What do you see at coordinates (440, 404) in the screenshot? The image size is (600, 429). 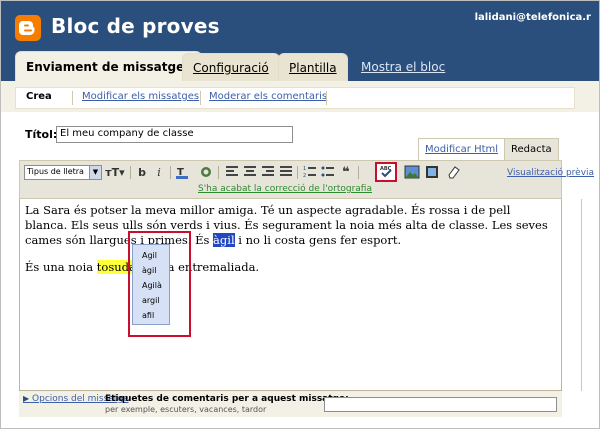 I see `labels-input` at bounding box center [440, 404].